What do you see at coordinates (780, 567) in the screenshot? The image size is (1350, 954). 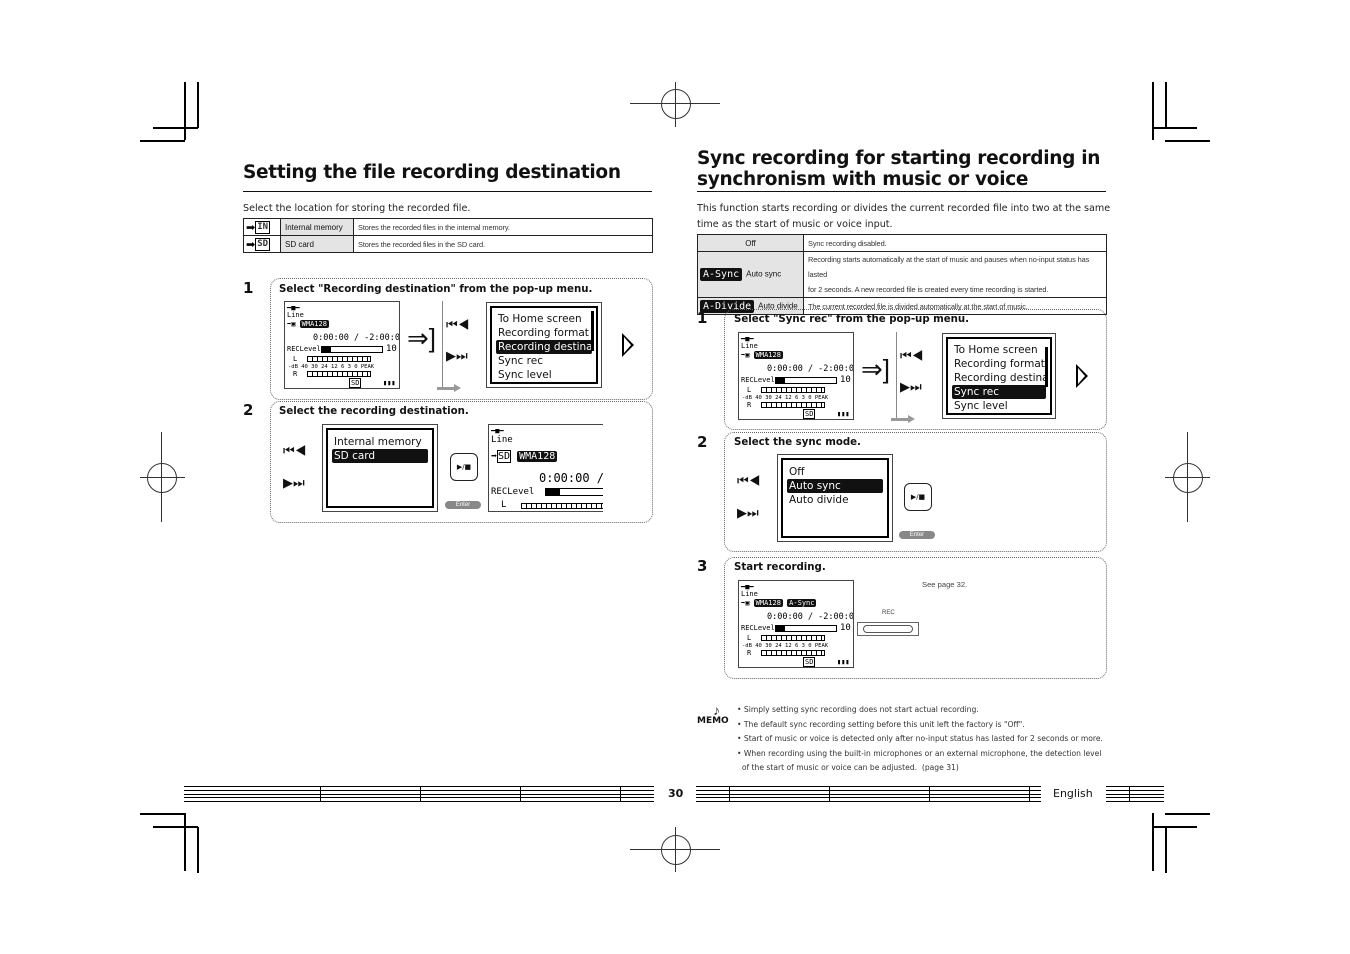 I see `step-heading: Start recording.` at bounding box center [780, 567].